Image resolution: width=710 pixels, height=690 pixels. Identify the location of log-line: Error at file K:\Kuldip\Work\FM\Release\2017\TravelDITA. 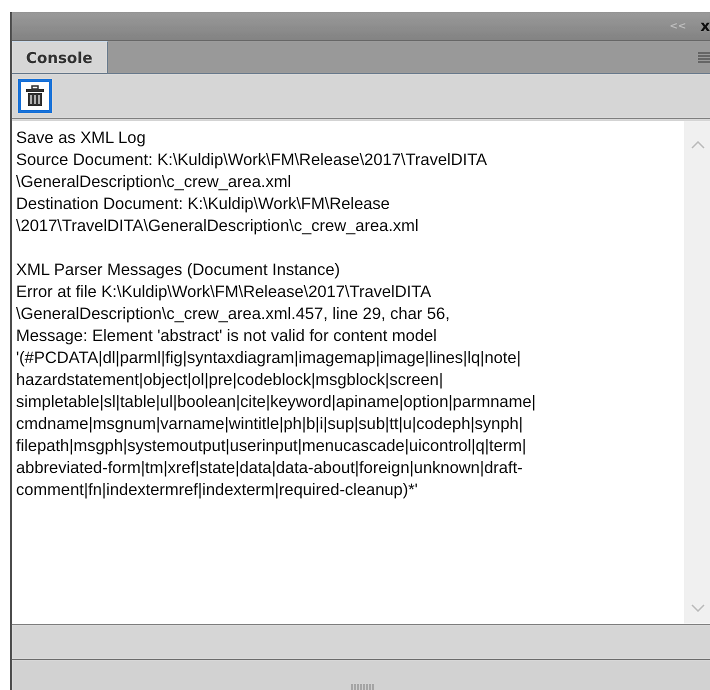
(224, 292).